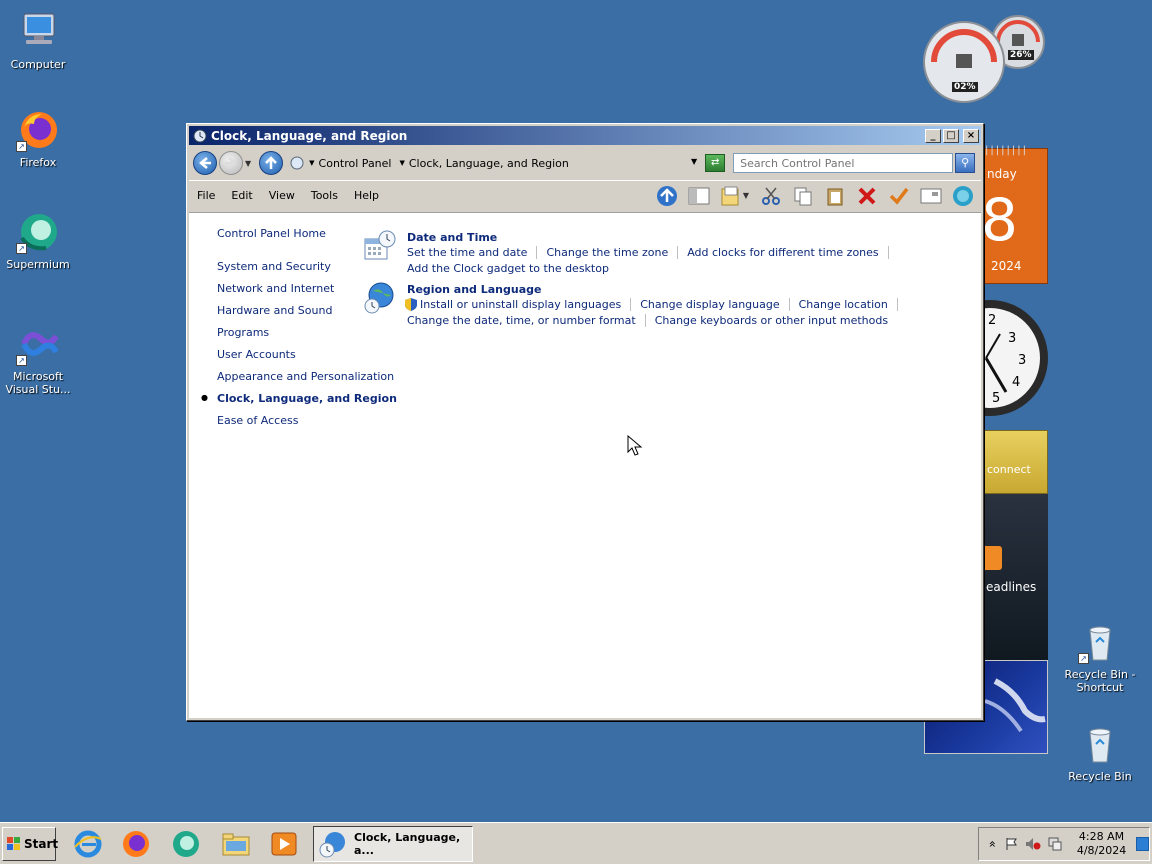  Describe the element at coordinates (526, 304) in the screenshot. I see `install-display-languages-link: Install or uninstall display languages` at that location.